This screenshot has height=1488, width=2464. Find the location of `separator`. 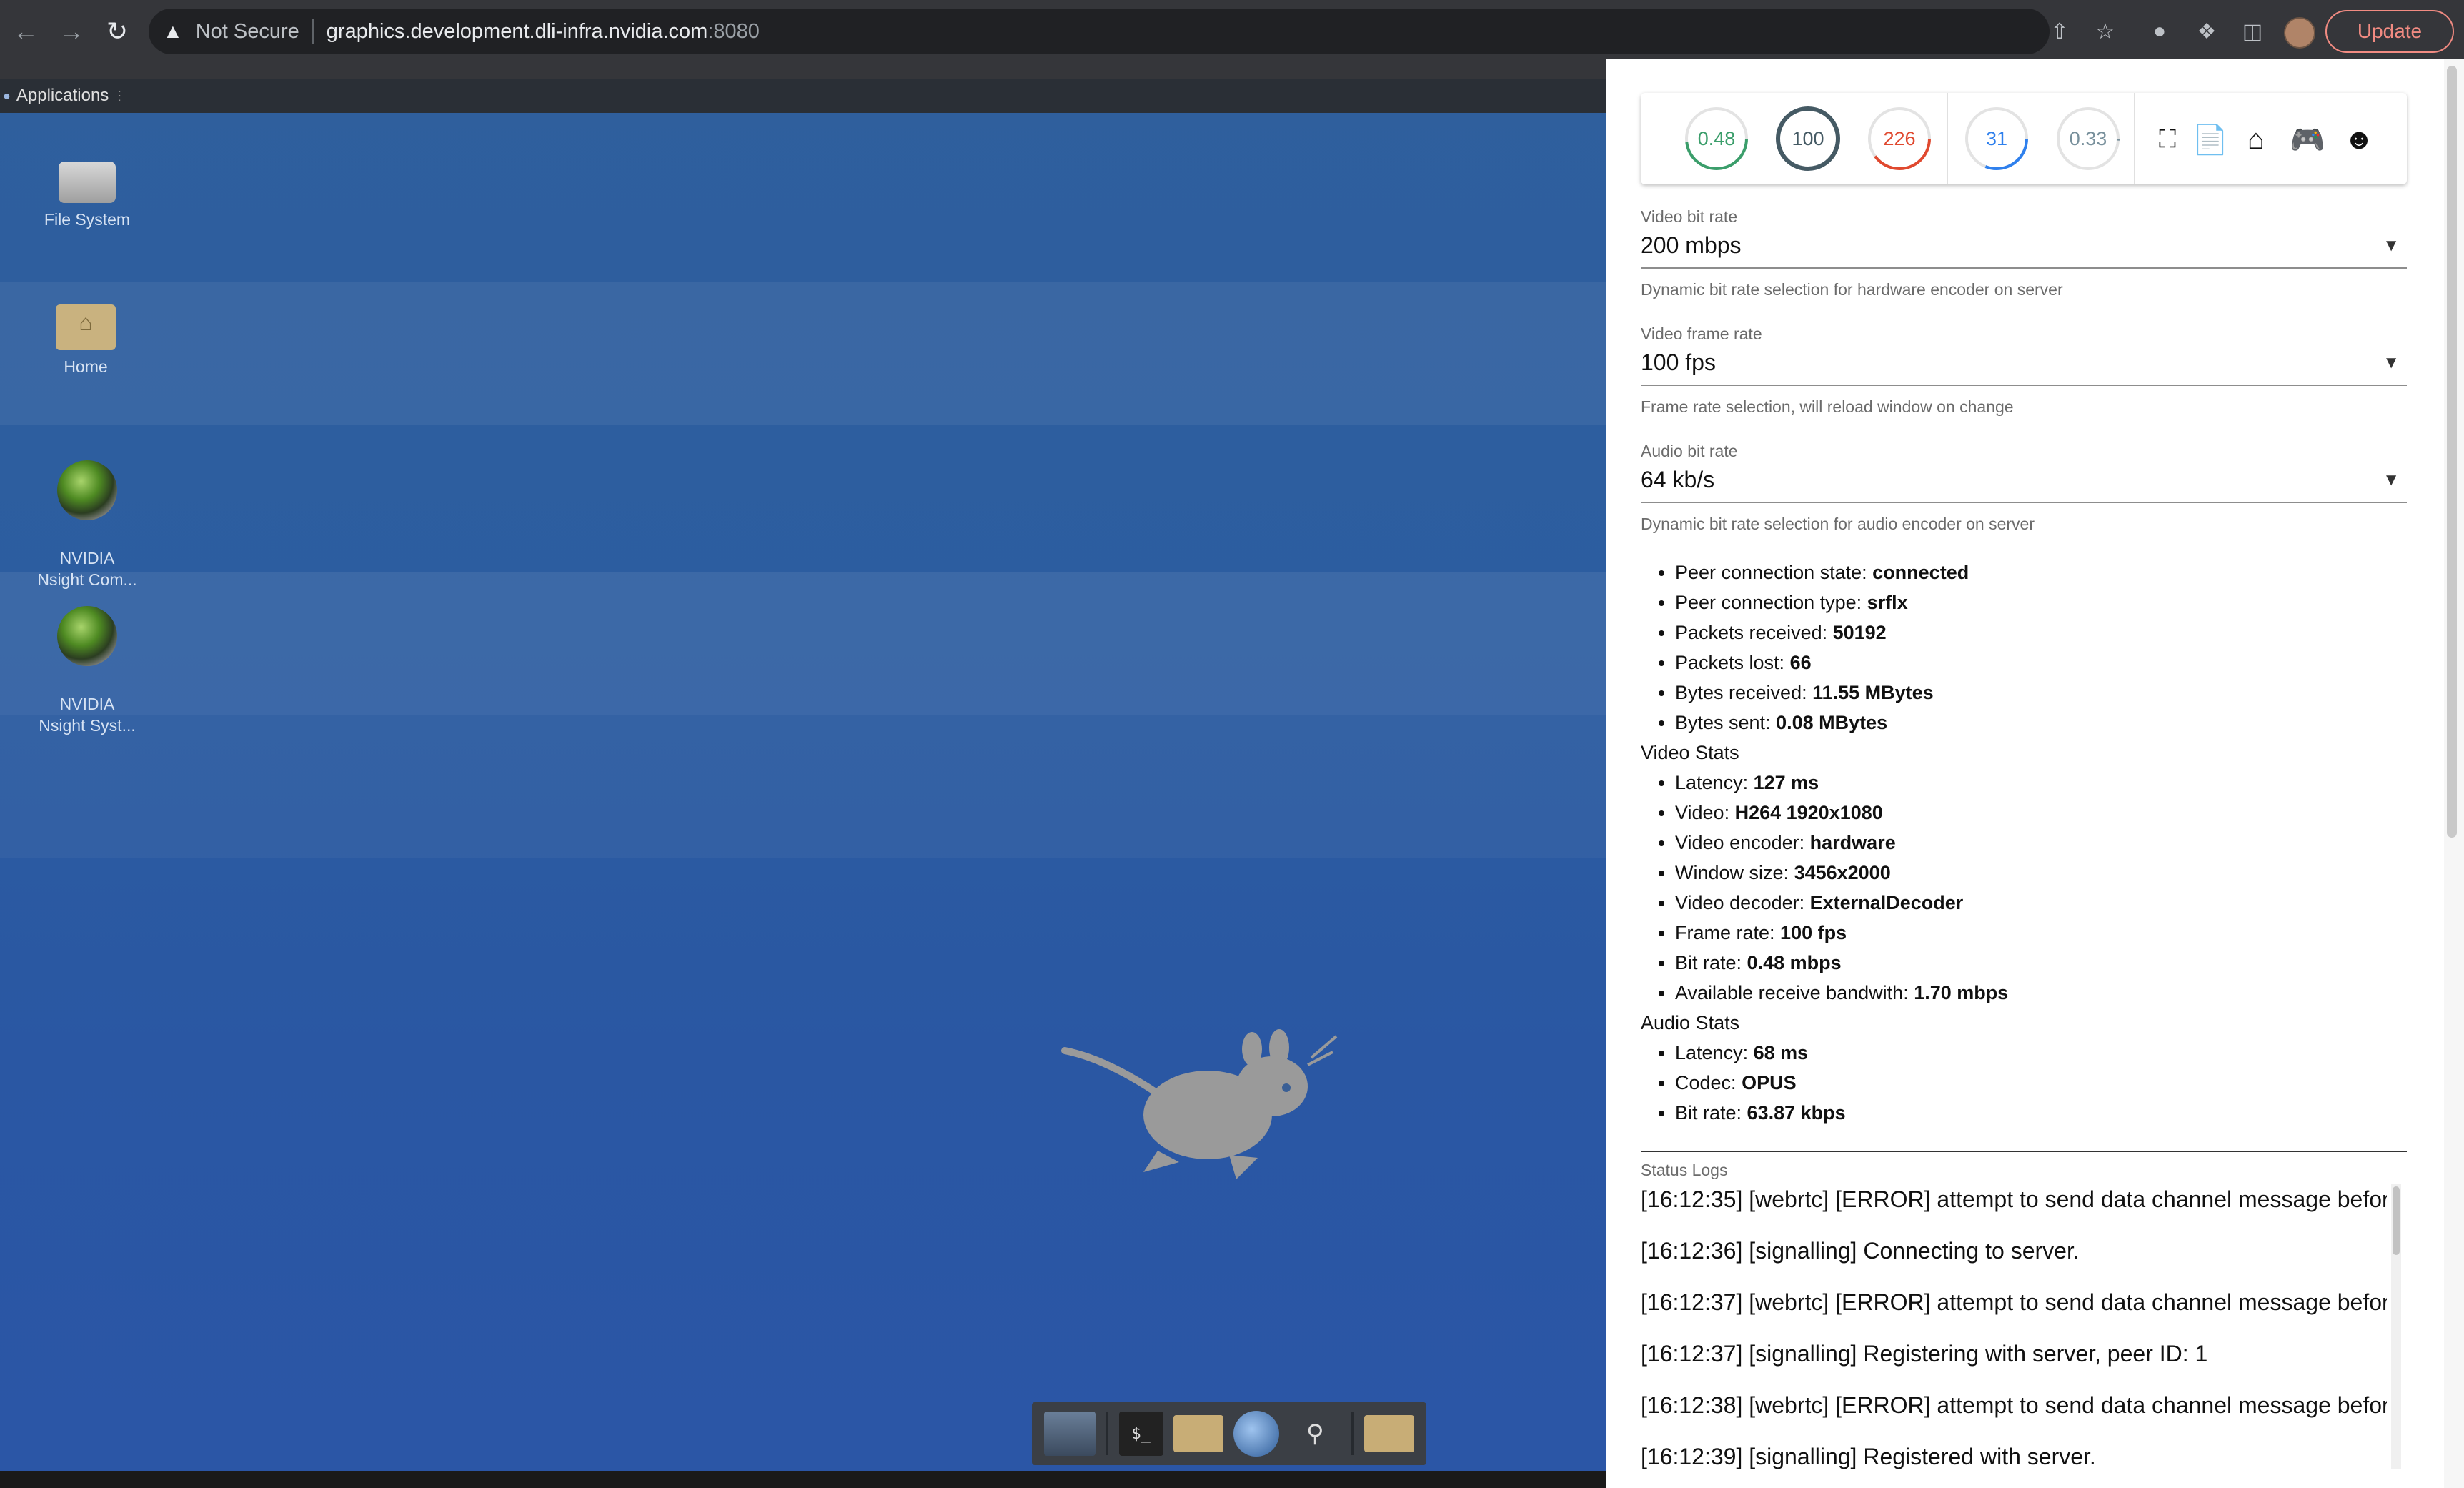

separator is located at coordinates (313, 31).